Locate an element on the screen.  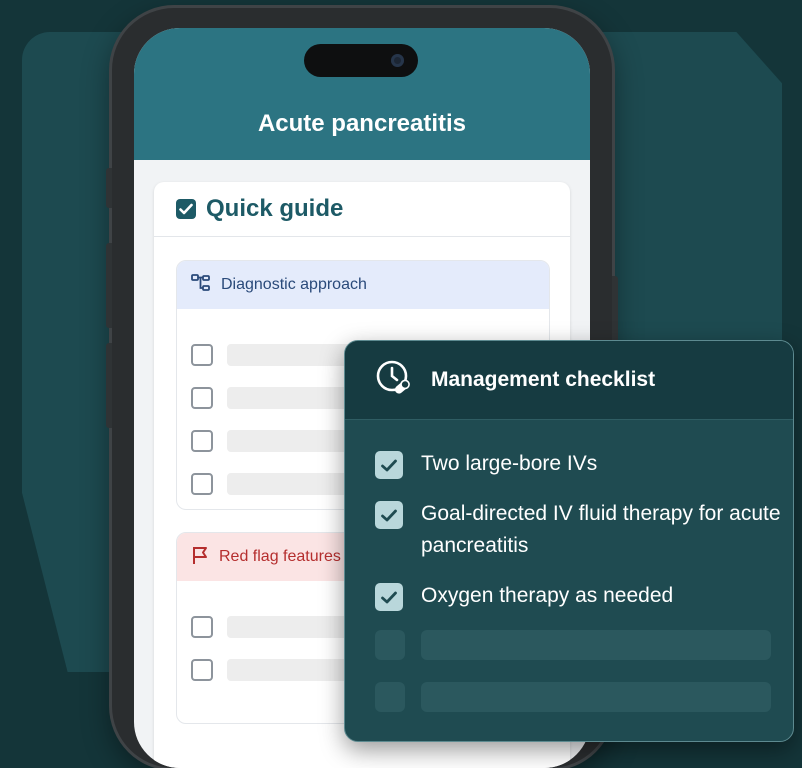
list-item: Two large-bore IVs is located at coordinates (584, 464).